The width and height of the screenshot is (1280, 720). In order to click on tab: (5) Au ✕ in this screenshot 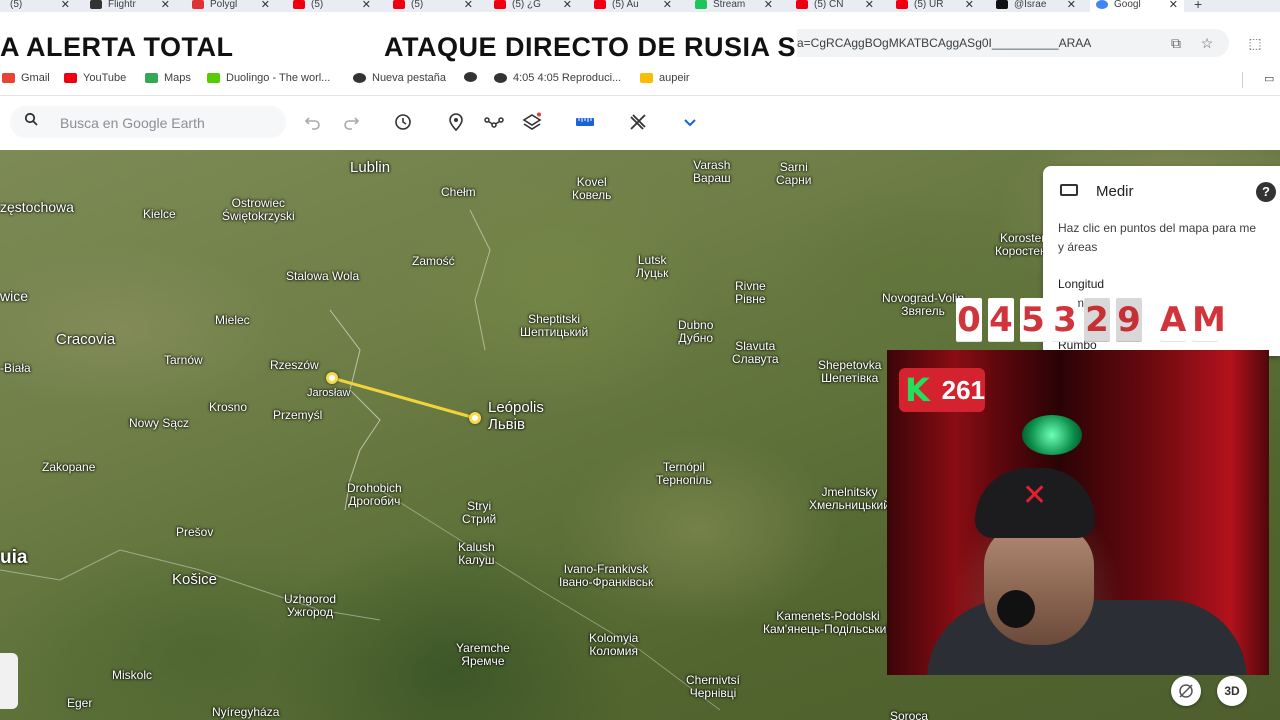, I will do `click(633, 6)`.